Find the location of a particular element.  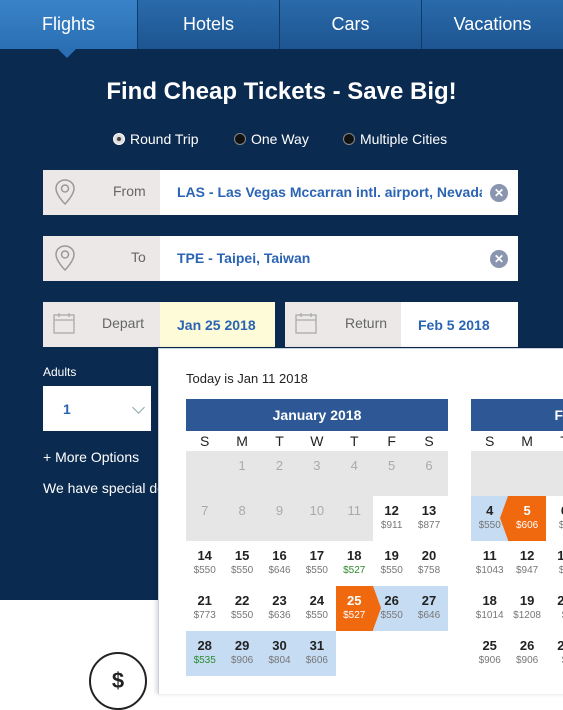

to-value: TPE - Taipei, Taiwan is located at coordinates (244, 258).